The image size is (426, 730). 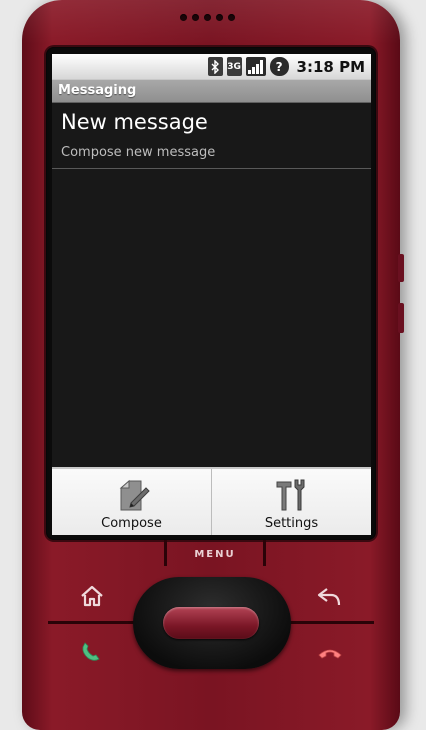 What do you see at coordinates (255, 66) in the screenshot?
I see `signal-icon` at bounding box center [255, 66].